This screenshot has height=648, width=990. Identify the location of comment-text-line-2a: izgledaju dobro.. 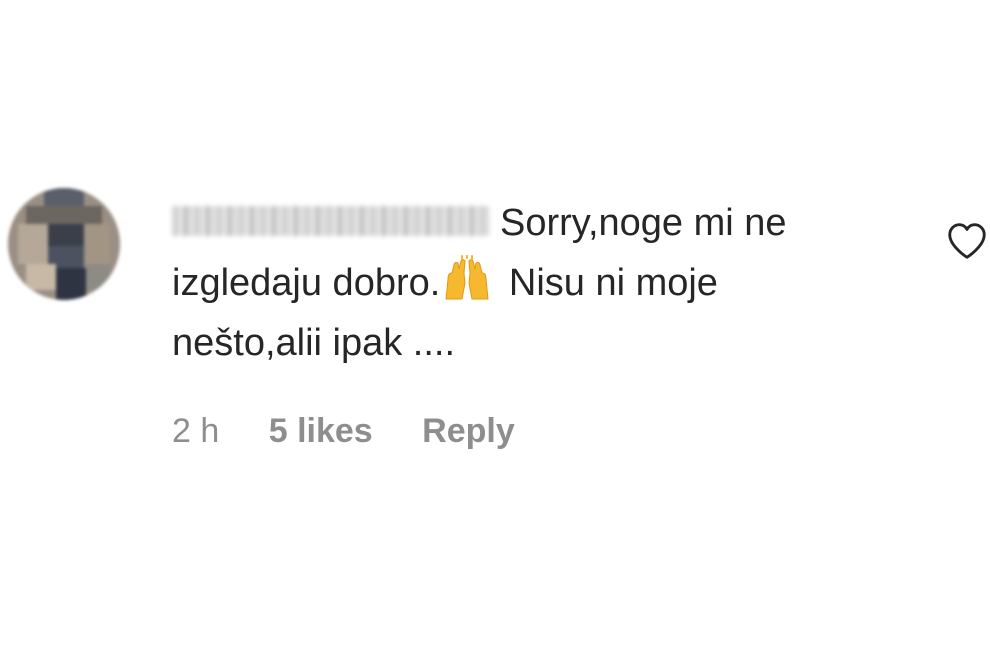
(306, 283).